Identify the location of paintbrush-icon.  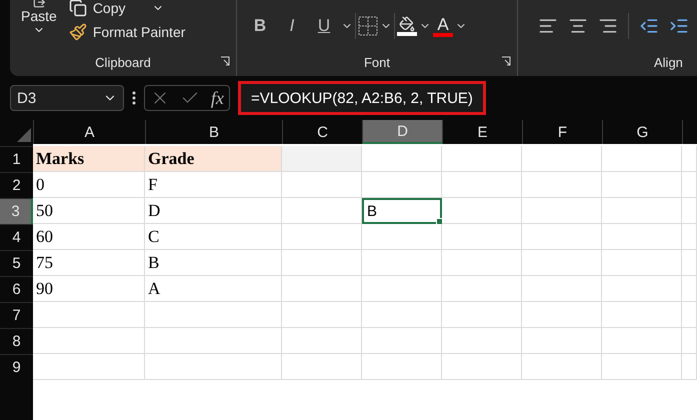
(77, 32).